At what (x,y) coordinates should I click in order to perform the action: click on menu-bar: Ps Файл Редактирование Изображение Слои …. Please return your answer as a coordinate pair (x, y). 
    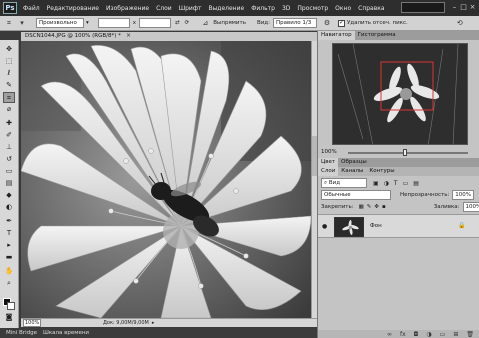
    Looking at the image, I should click on (239, 8).